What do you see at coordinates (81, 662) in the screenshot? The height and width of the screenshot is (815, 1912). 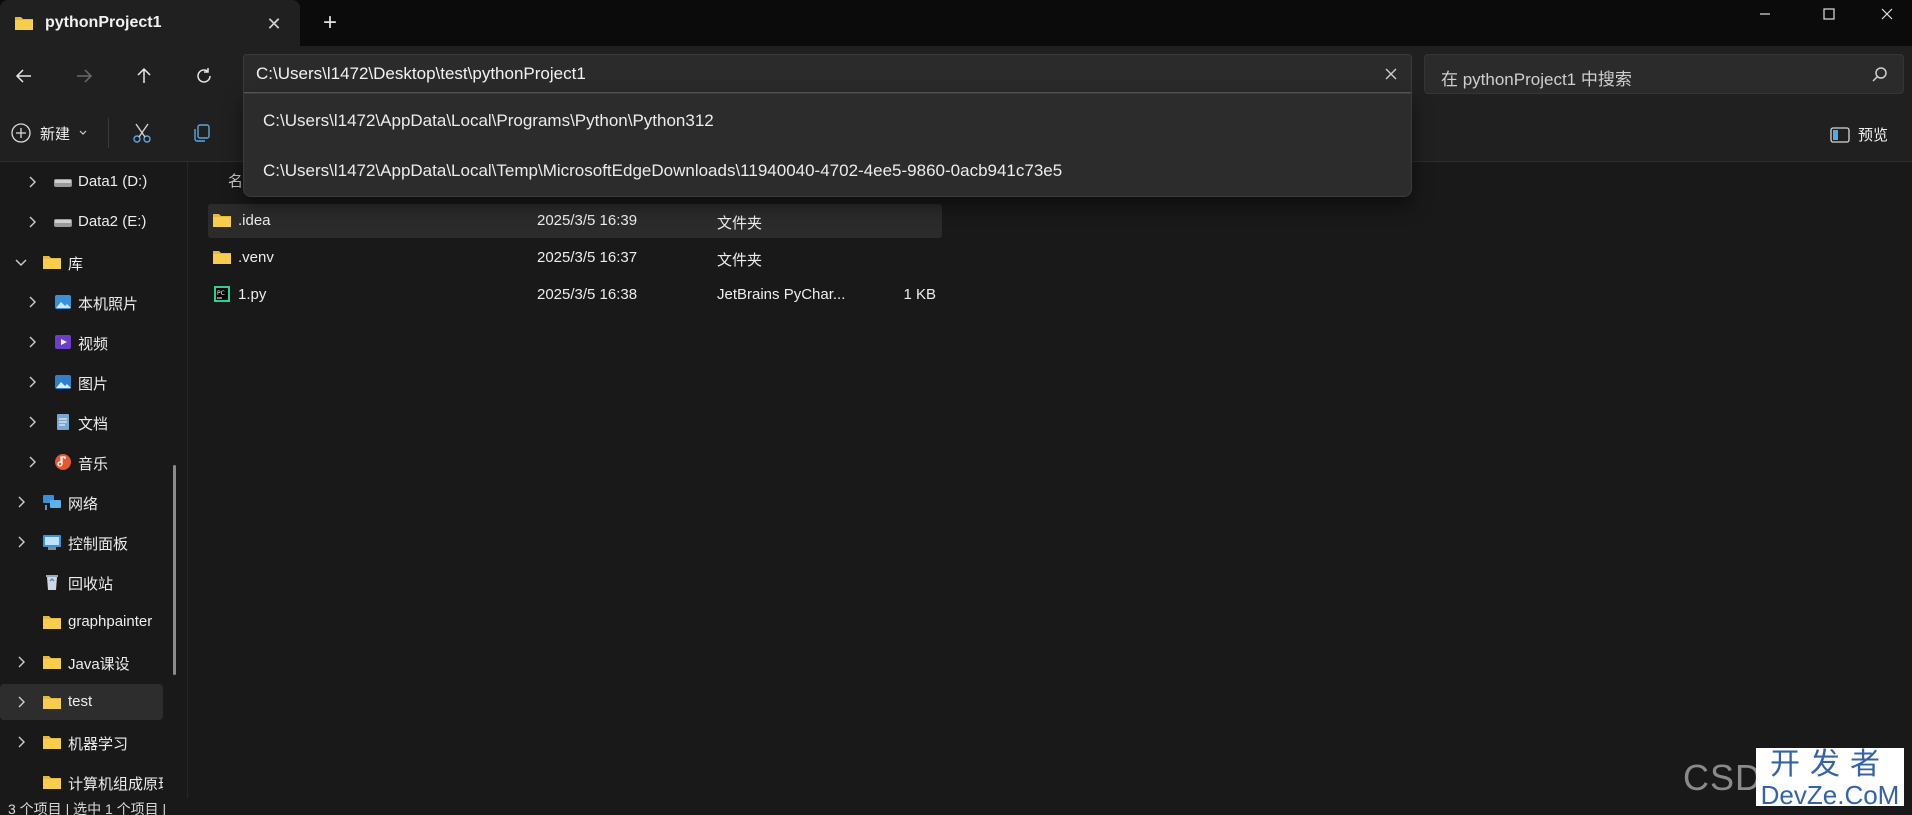 I see `sidebar-item-java-course: Java课设` at bounding box center [81, 662].